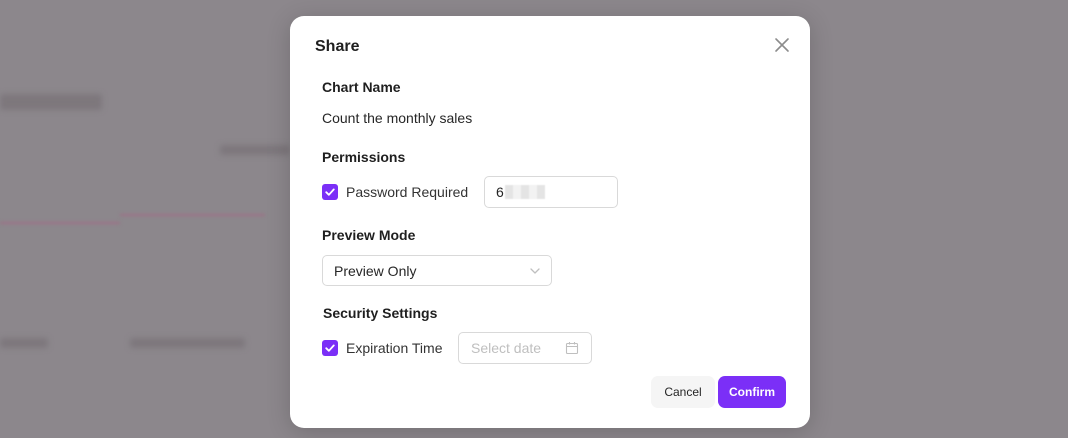 Image resolution: width=1068 pixels, height=438 pixels. Describe the element at coordinates (683, 392) in the screenshot. I see `cancel-button: Cancel` at that location.